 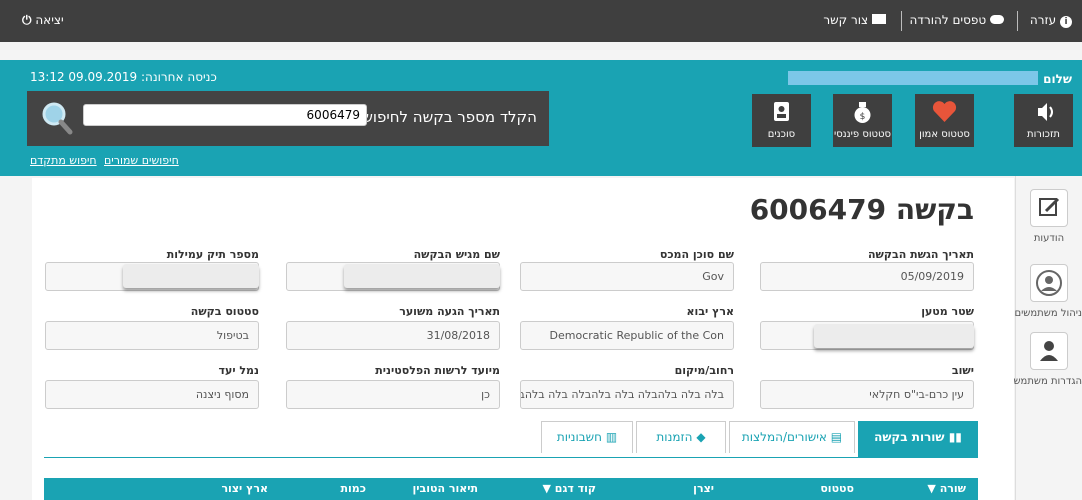 I want to click on palestinian-field: כן, so click(x=393, y=394).